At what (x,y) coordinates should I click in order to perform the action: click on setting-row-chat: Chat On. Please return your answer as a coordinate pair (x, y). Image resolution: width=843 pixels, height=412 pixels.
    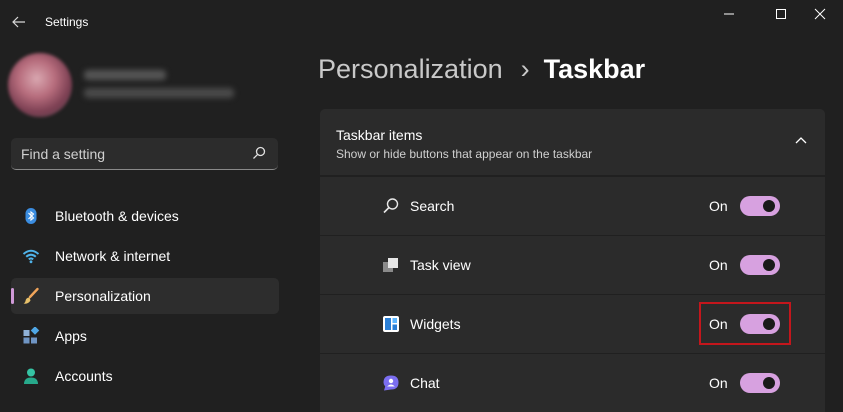
    Looking at the image, I should click on (572, 383).